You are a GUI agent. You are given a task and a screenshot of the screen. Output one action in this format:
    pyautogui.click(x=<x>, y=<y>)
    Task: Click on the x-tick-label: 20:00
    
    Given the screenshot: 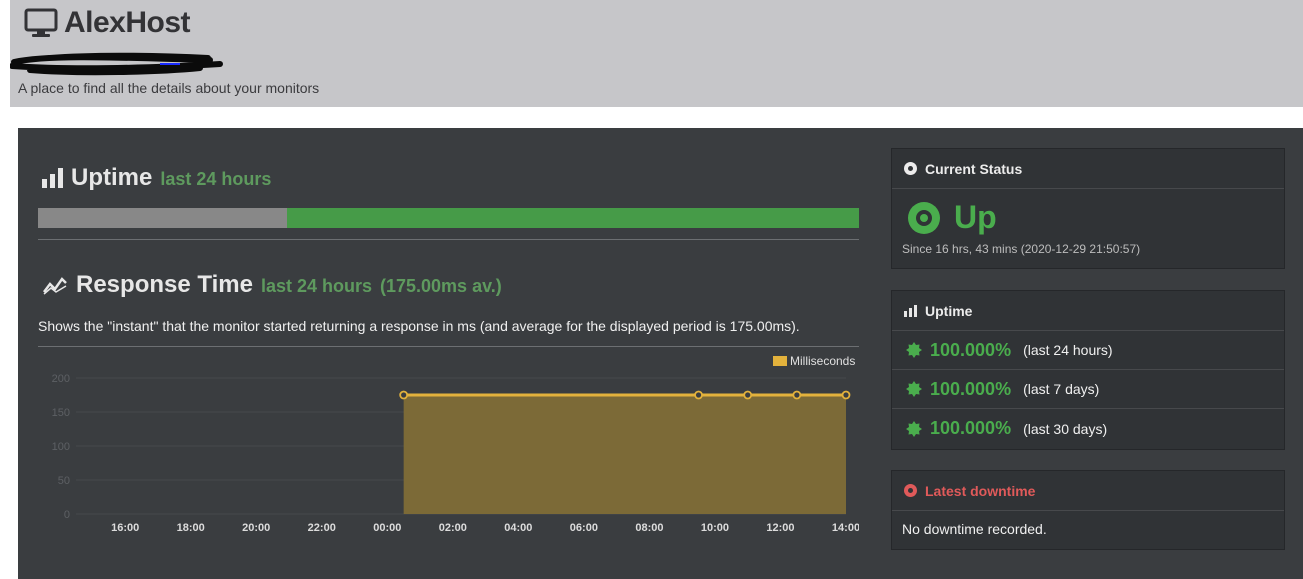 What is the action you would take?
    pyautogui.click(x=256, y=528)
    